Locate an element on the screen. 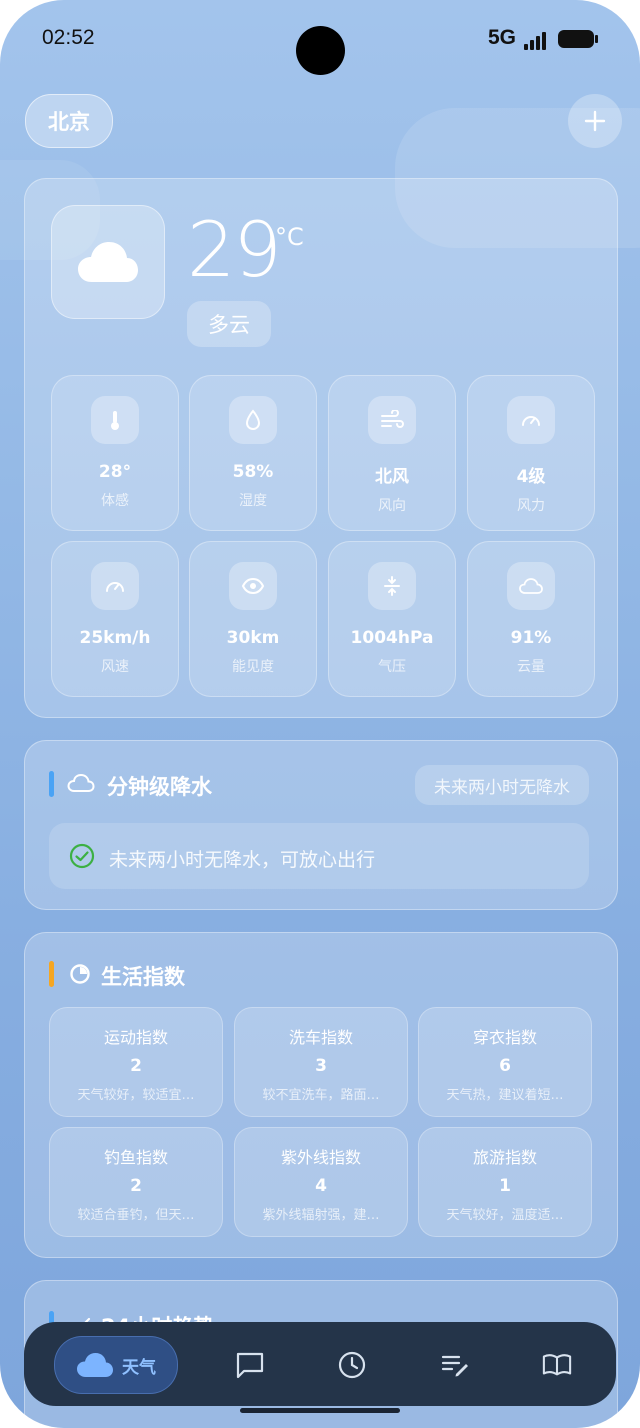 The width and height of the screenshot is (640, 1428). weather-tab-label: 天气 is located at coordinates (139, 1367).